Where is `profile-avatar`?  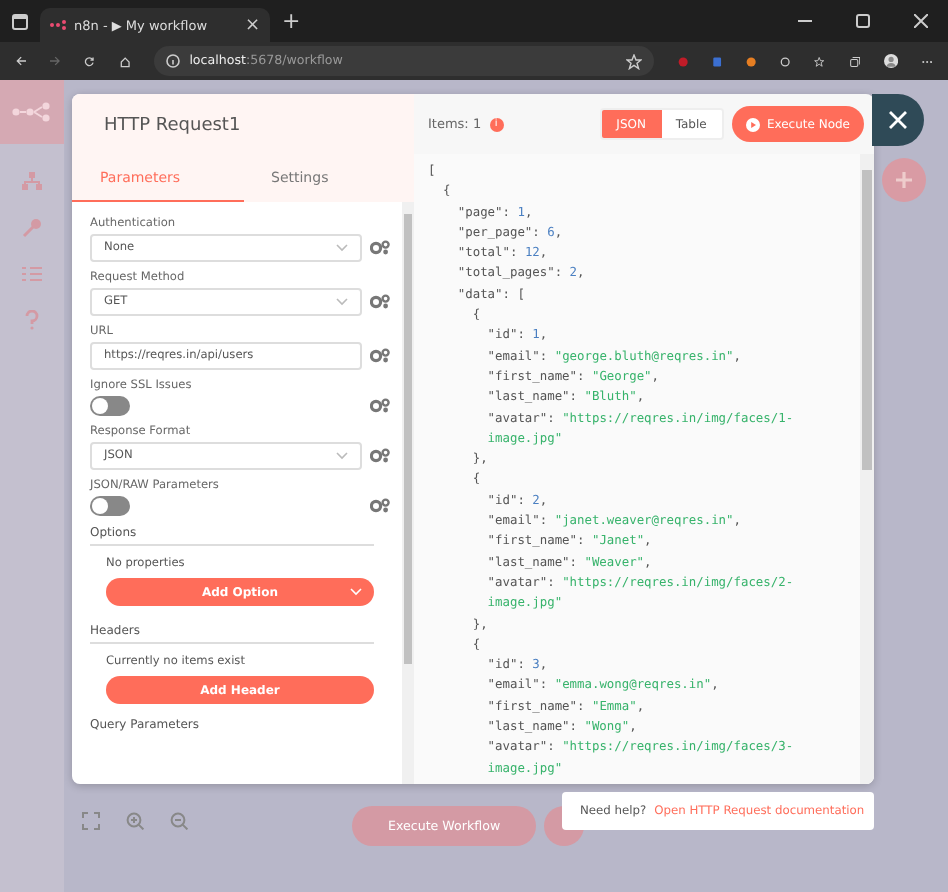
profile-avatar is located at coordinates (890, 61).